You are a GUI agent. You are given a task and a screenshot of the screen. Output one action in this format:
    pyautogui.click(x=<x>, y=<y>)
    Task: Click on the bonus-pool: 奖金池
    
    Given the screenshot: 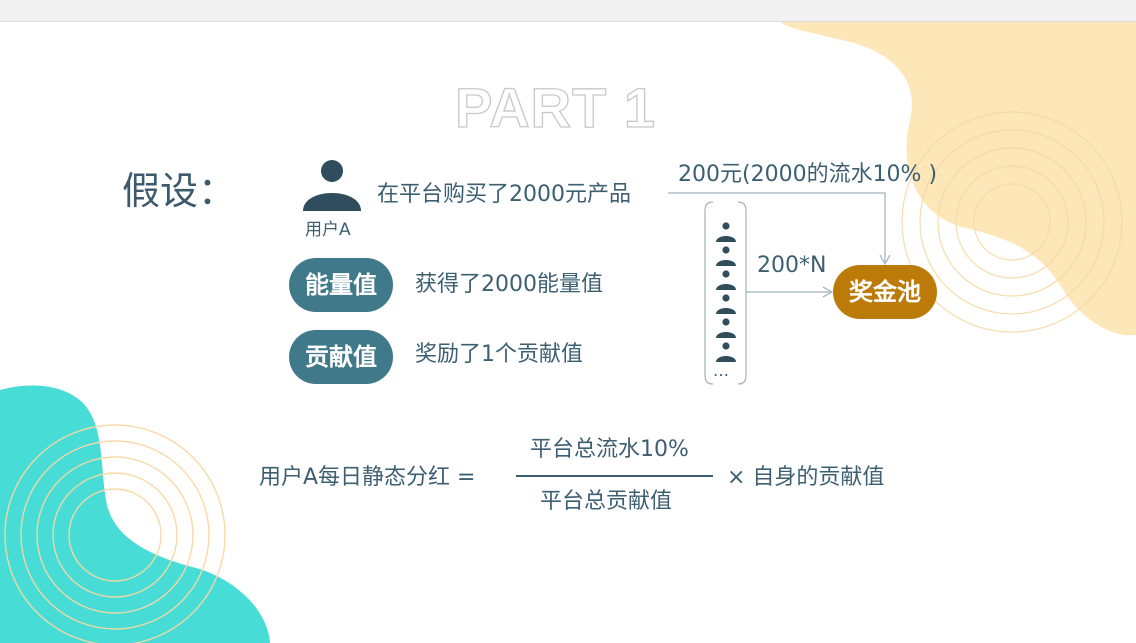 What is the action you would take?
    pyautogui.click(x=885, y=292)
    